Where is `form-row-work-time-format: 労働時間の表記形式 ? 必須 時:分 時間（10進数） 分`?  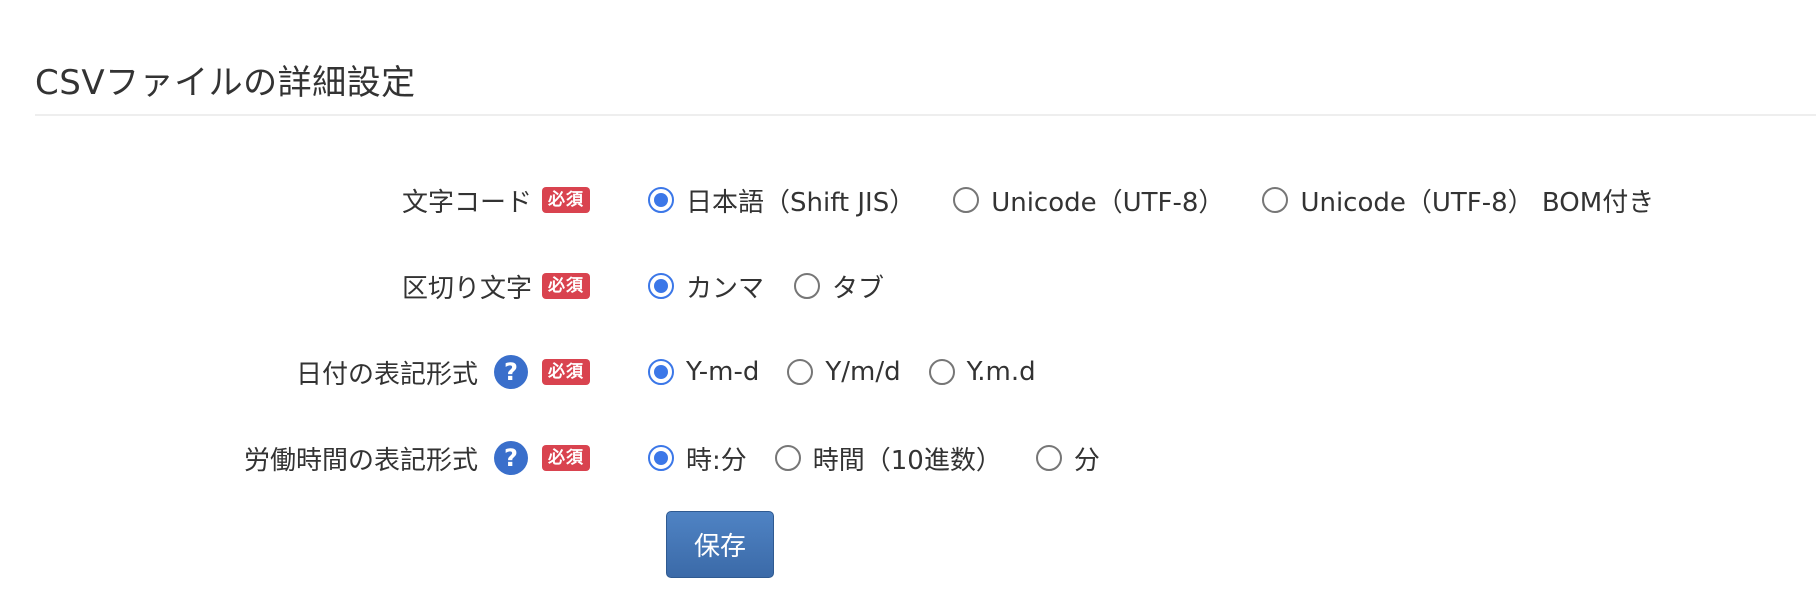 form-row-work-time-format: 労働時間の表記形式 ? 必須 時:分 時間（10進数） 分 is located at coordinates (908, 458).